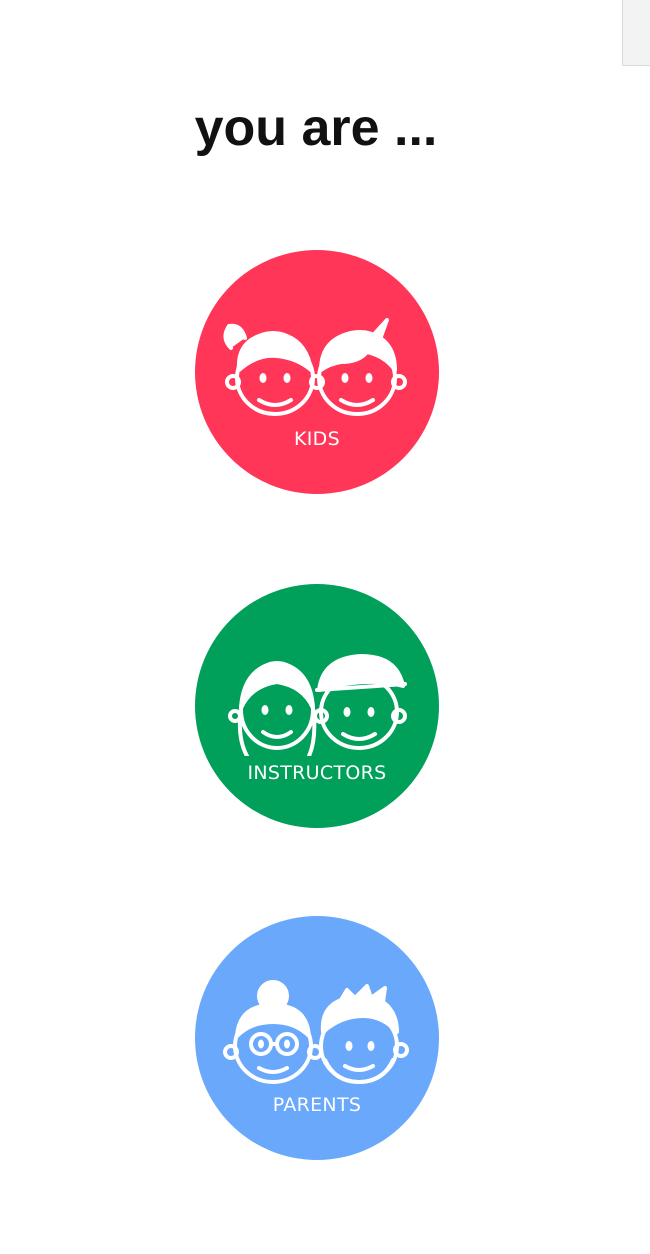 The image size is (650, 1254). I want to click on kids-button: KIDS, so click(317, 372).